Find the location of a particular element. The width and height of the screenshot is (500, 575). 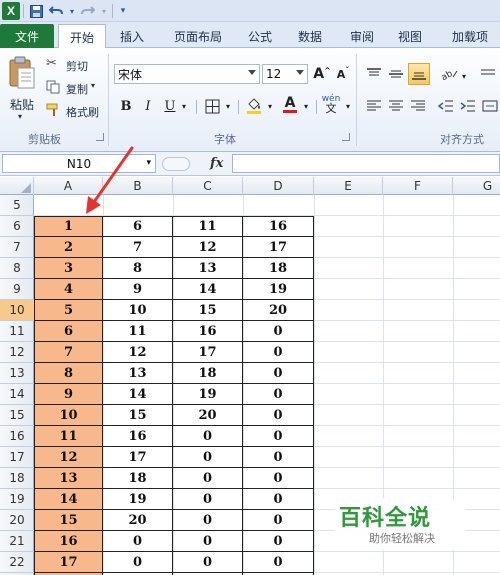

cell-b is located at coordinates (138, 205).